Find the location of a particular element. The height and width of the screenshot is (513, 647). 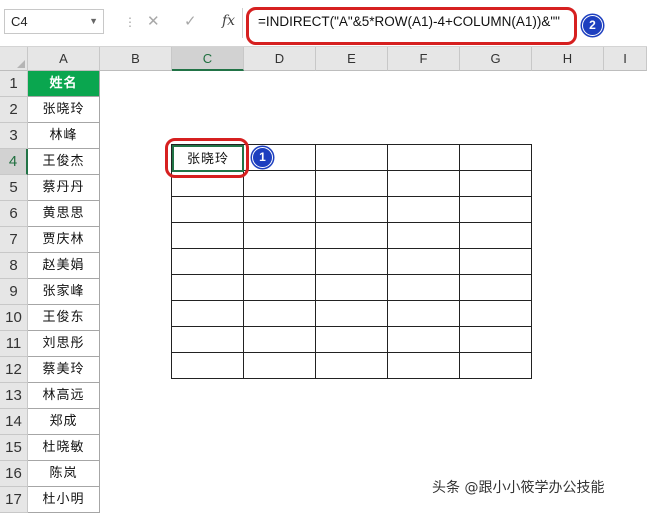

name-cell: 蔡丹丹 is located at coordinates (64, 188).